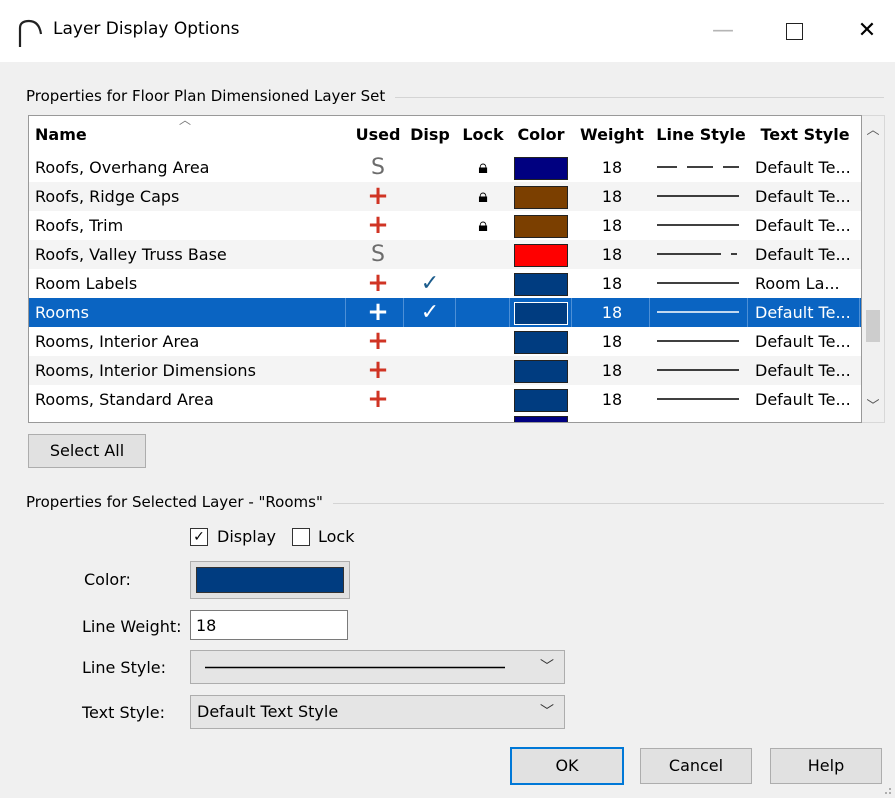  I want to click on ok-button: OK, so click(567, 766).